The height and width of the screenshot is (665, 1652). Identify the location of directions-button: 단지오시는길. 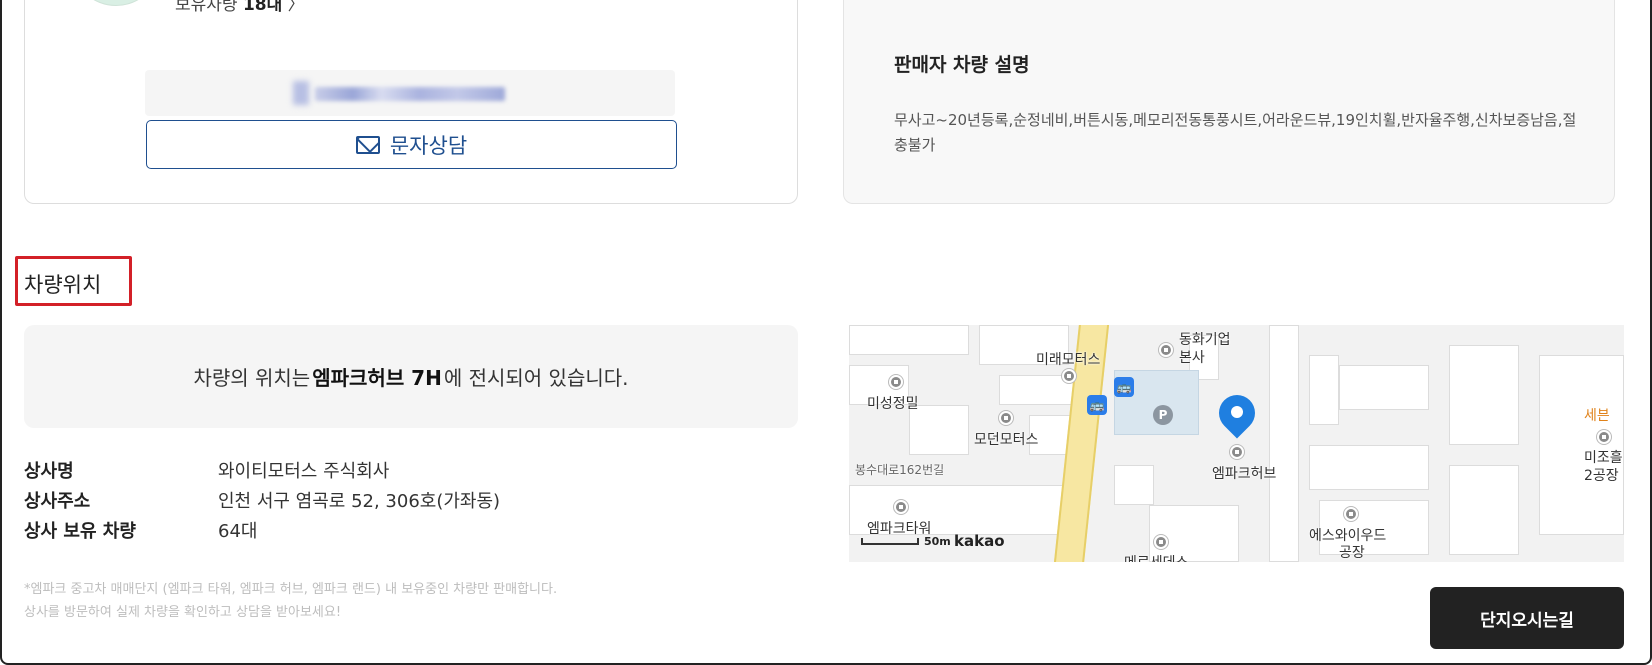
(1527, 618).